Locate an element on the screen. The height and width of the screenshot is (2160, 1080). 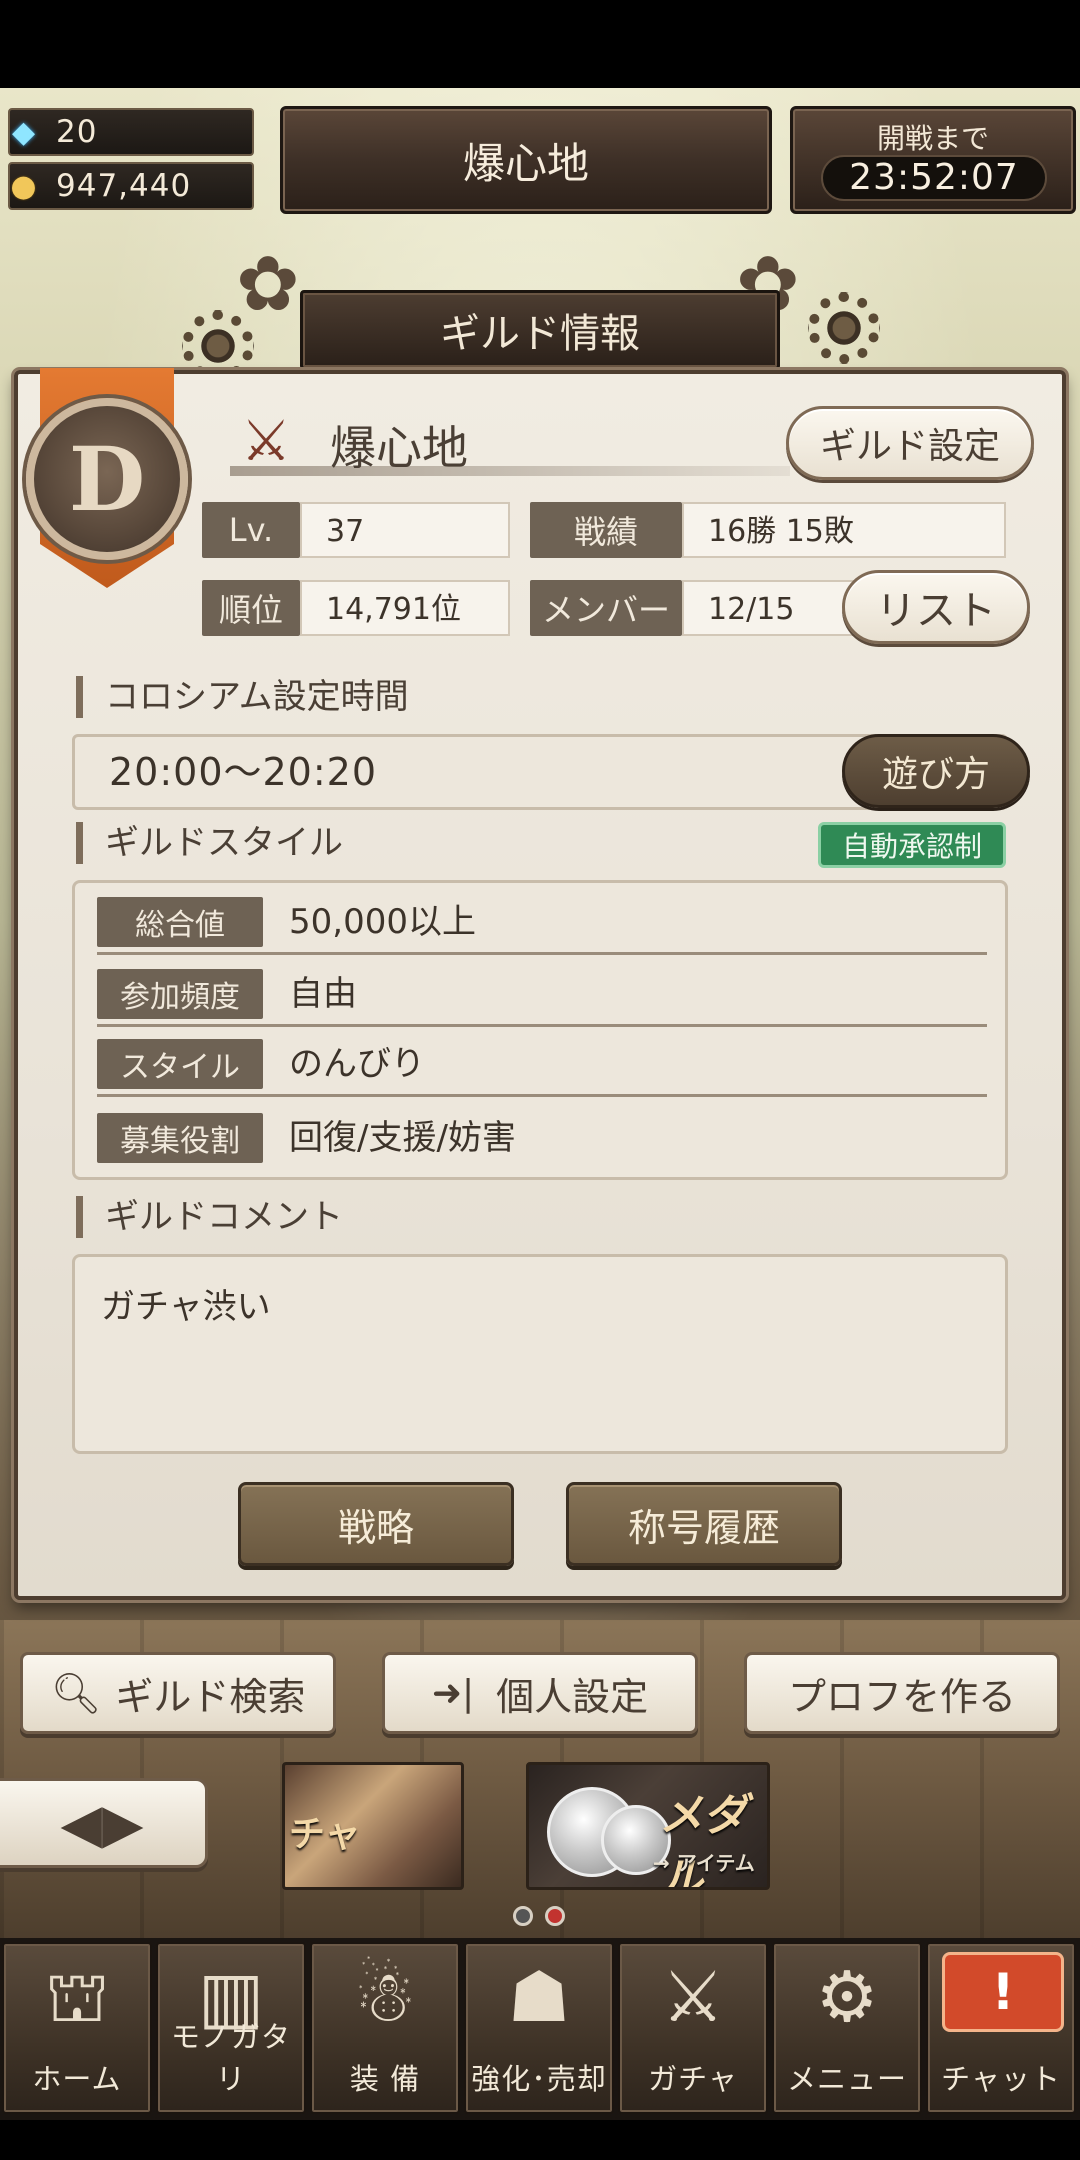
strategy-label: 戦略 is located at coordinates (375, 1527).